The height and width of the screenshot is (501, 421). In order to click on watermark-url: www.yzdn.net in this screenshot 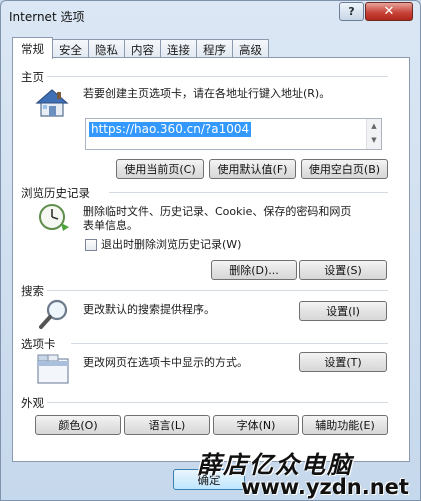, I will do `click(325, 487)`.